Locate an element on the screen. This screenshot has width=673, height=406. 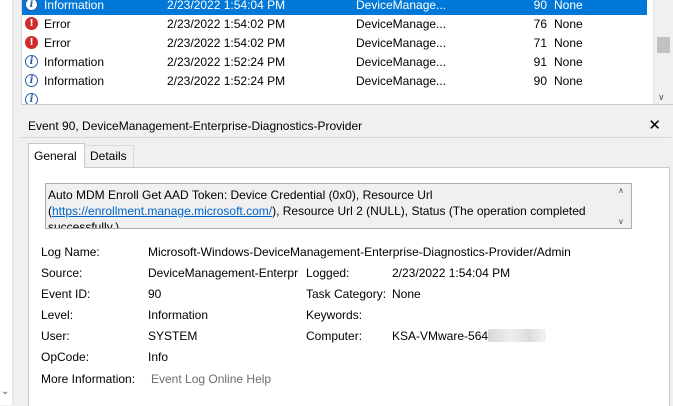
left-pane-edge: ⌄ is located at coordinates (6, 202).